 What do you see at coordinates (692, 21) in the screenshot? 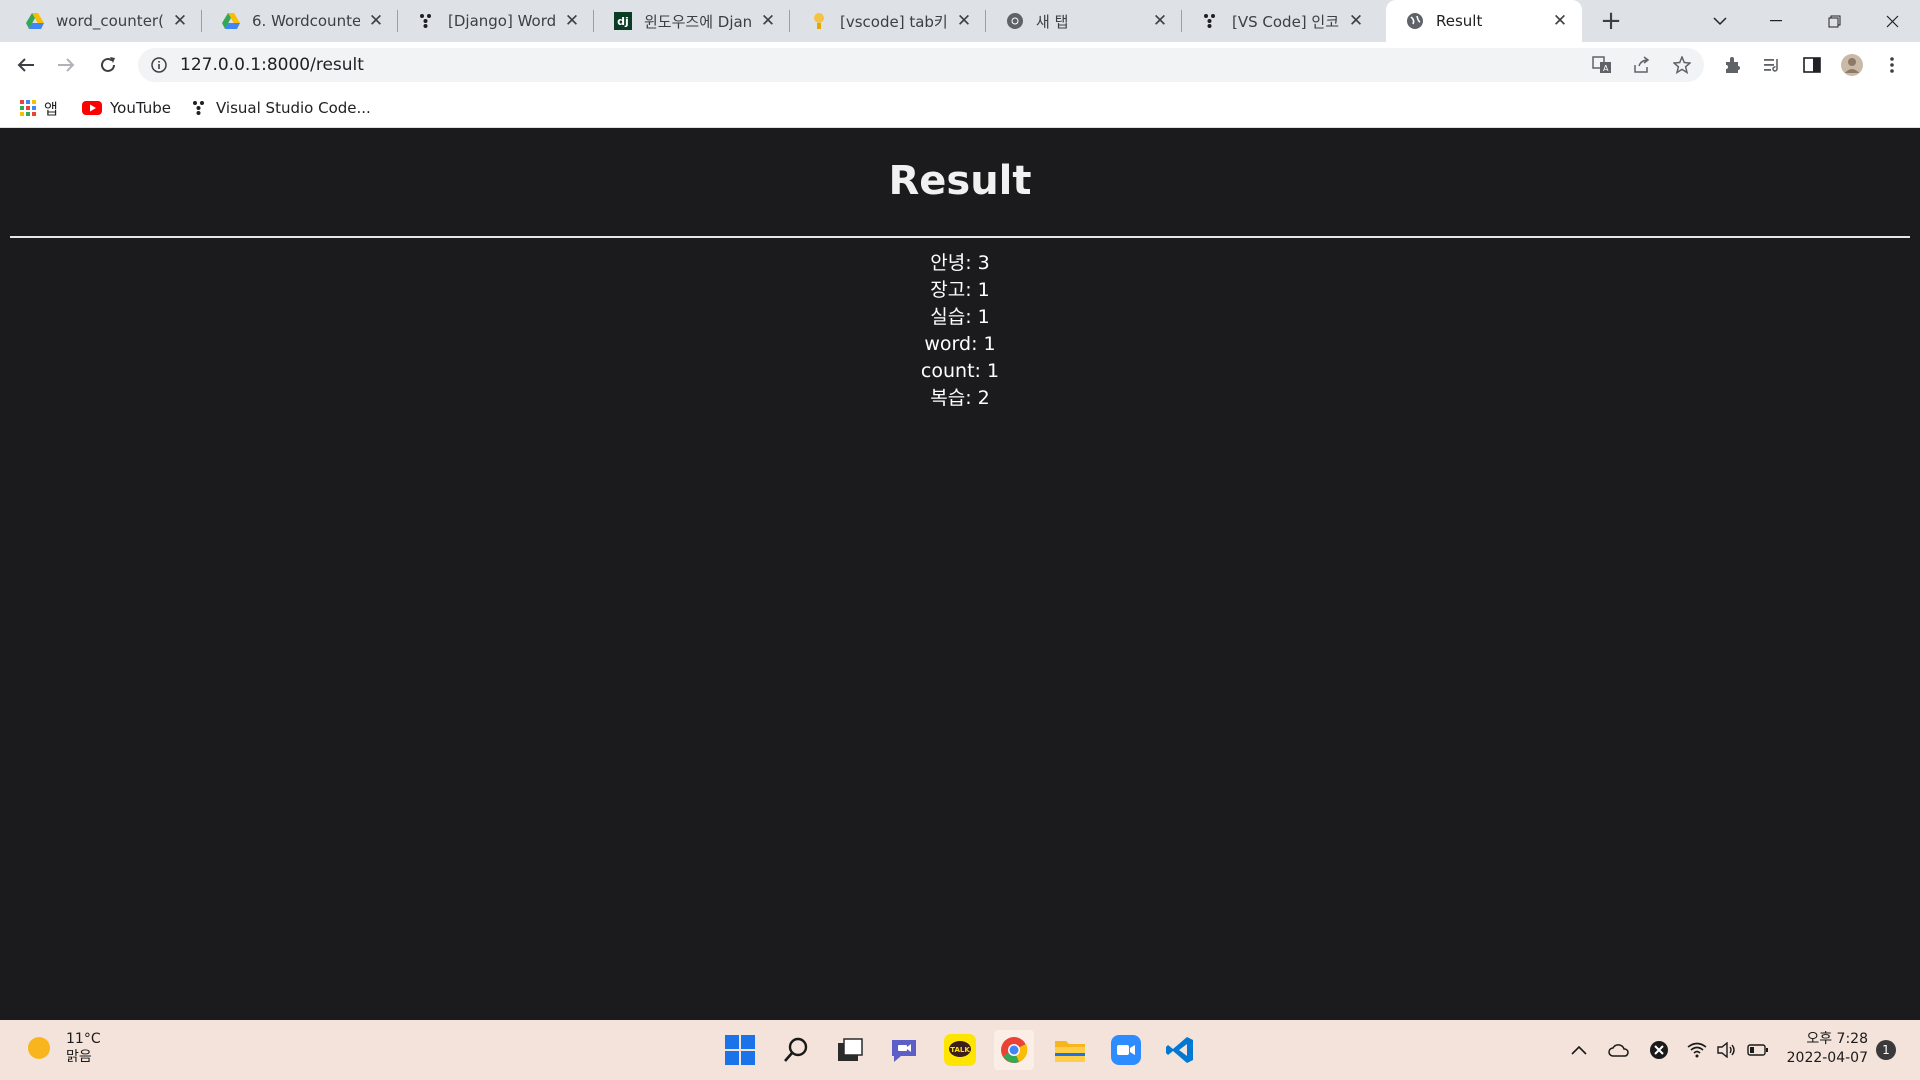
I see `tab-django-windows: dj 윈도우즈에 Djang ✕` at bounding box center [692, 21].